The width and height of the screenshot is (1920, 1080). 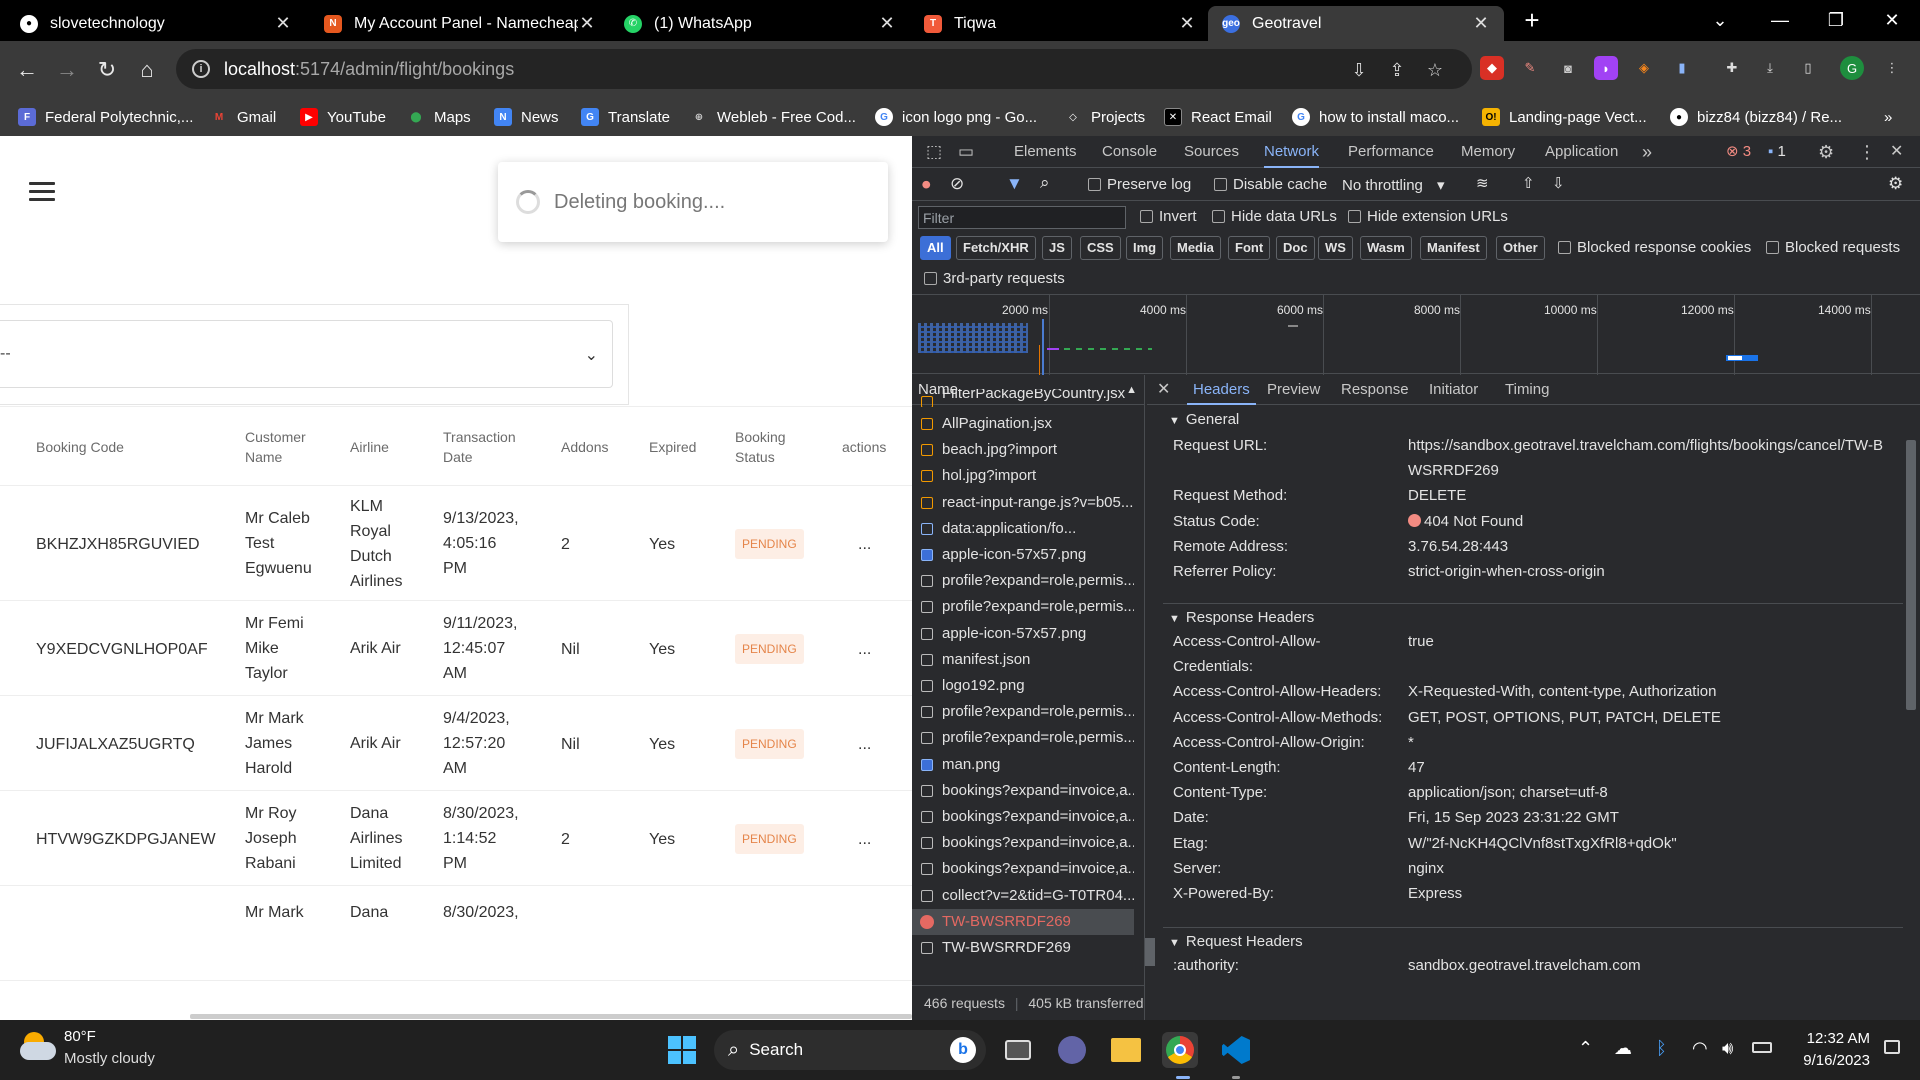 I want to click on extension-icon: ◗, so click(x=1606, y=68).